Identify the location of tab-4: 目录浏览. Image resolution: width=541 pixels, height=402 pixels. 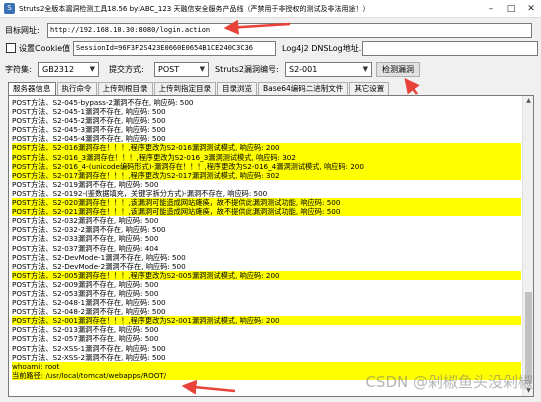
(237, 88).